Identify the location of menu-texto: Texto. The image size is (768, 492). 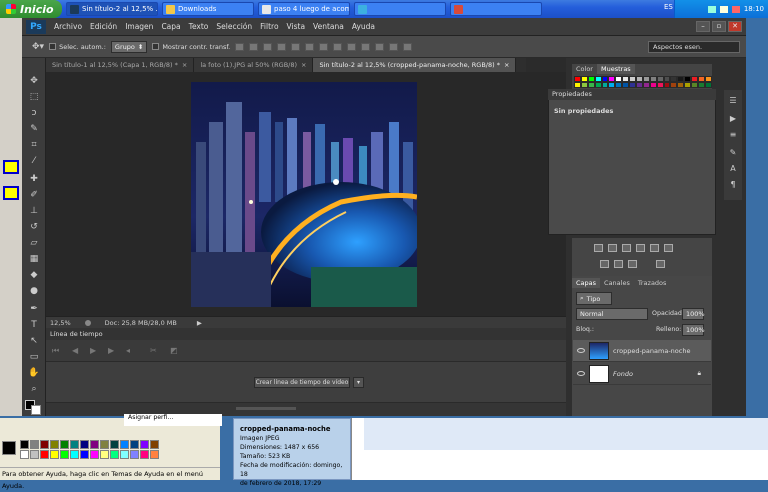
(199, 26).